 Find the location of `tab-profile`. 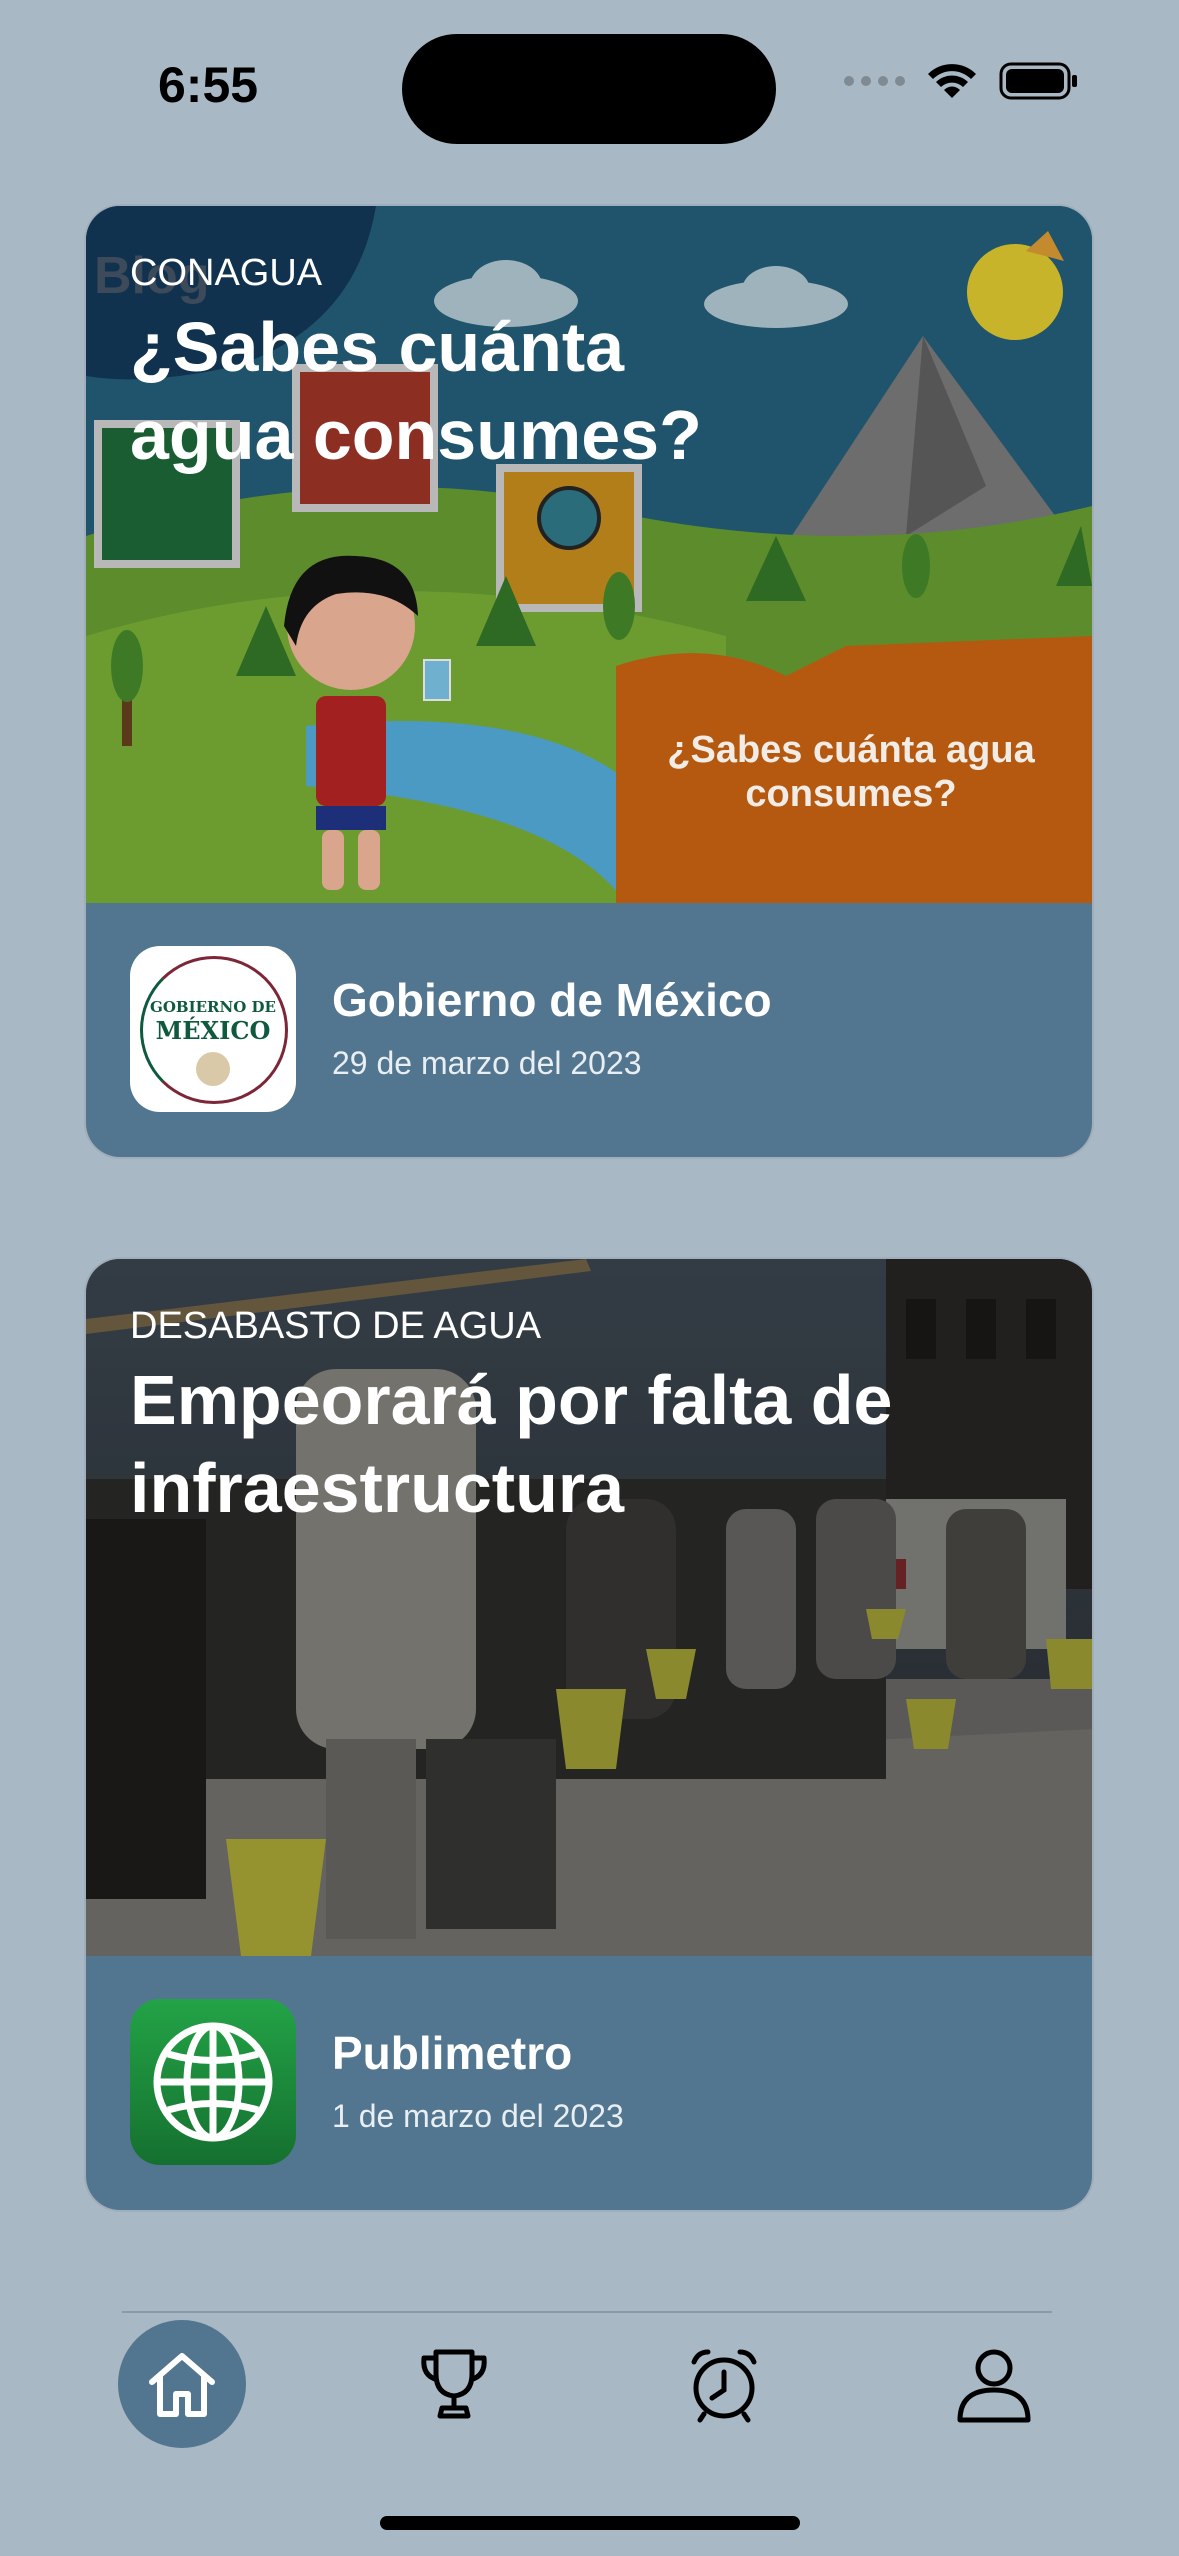

tab-profile is located at coordinates (994, 2384).